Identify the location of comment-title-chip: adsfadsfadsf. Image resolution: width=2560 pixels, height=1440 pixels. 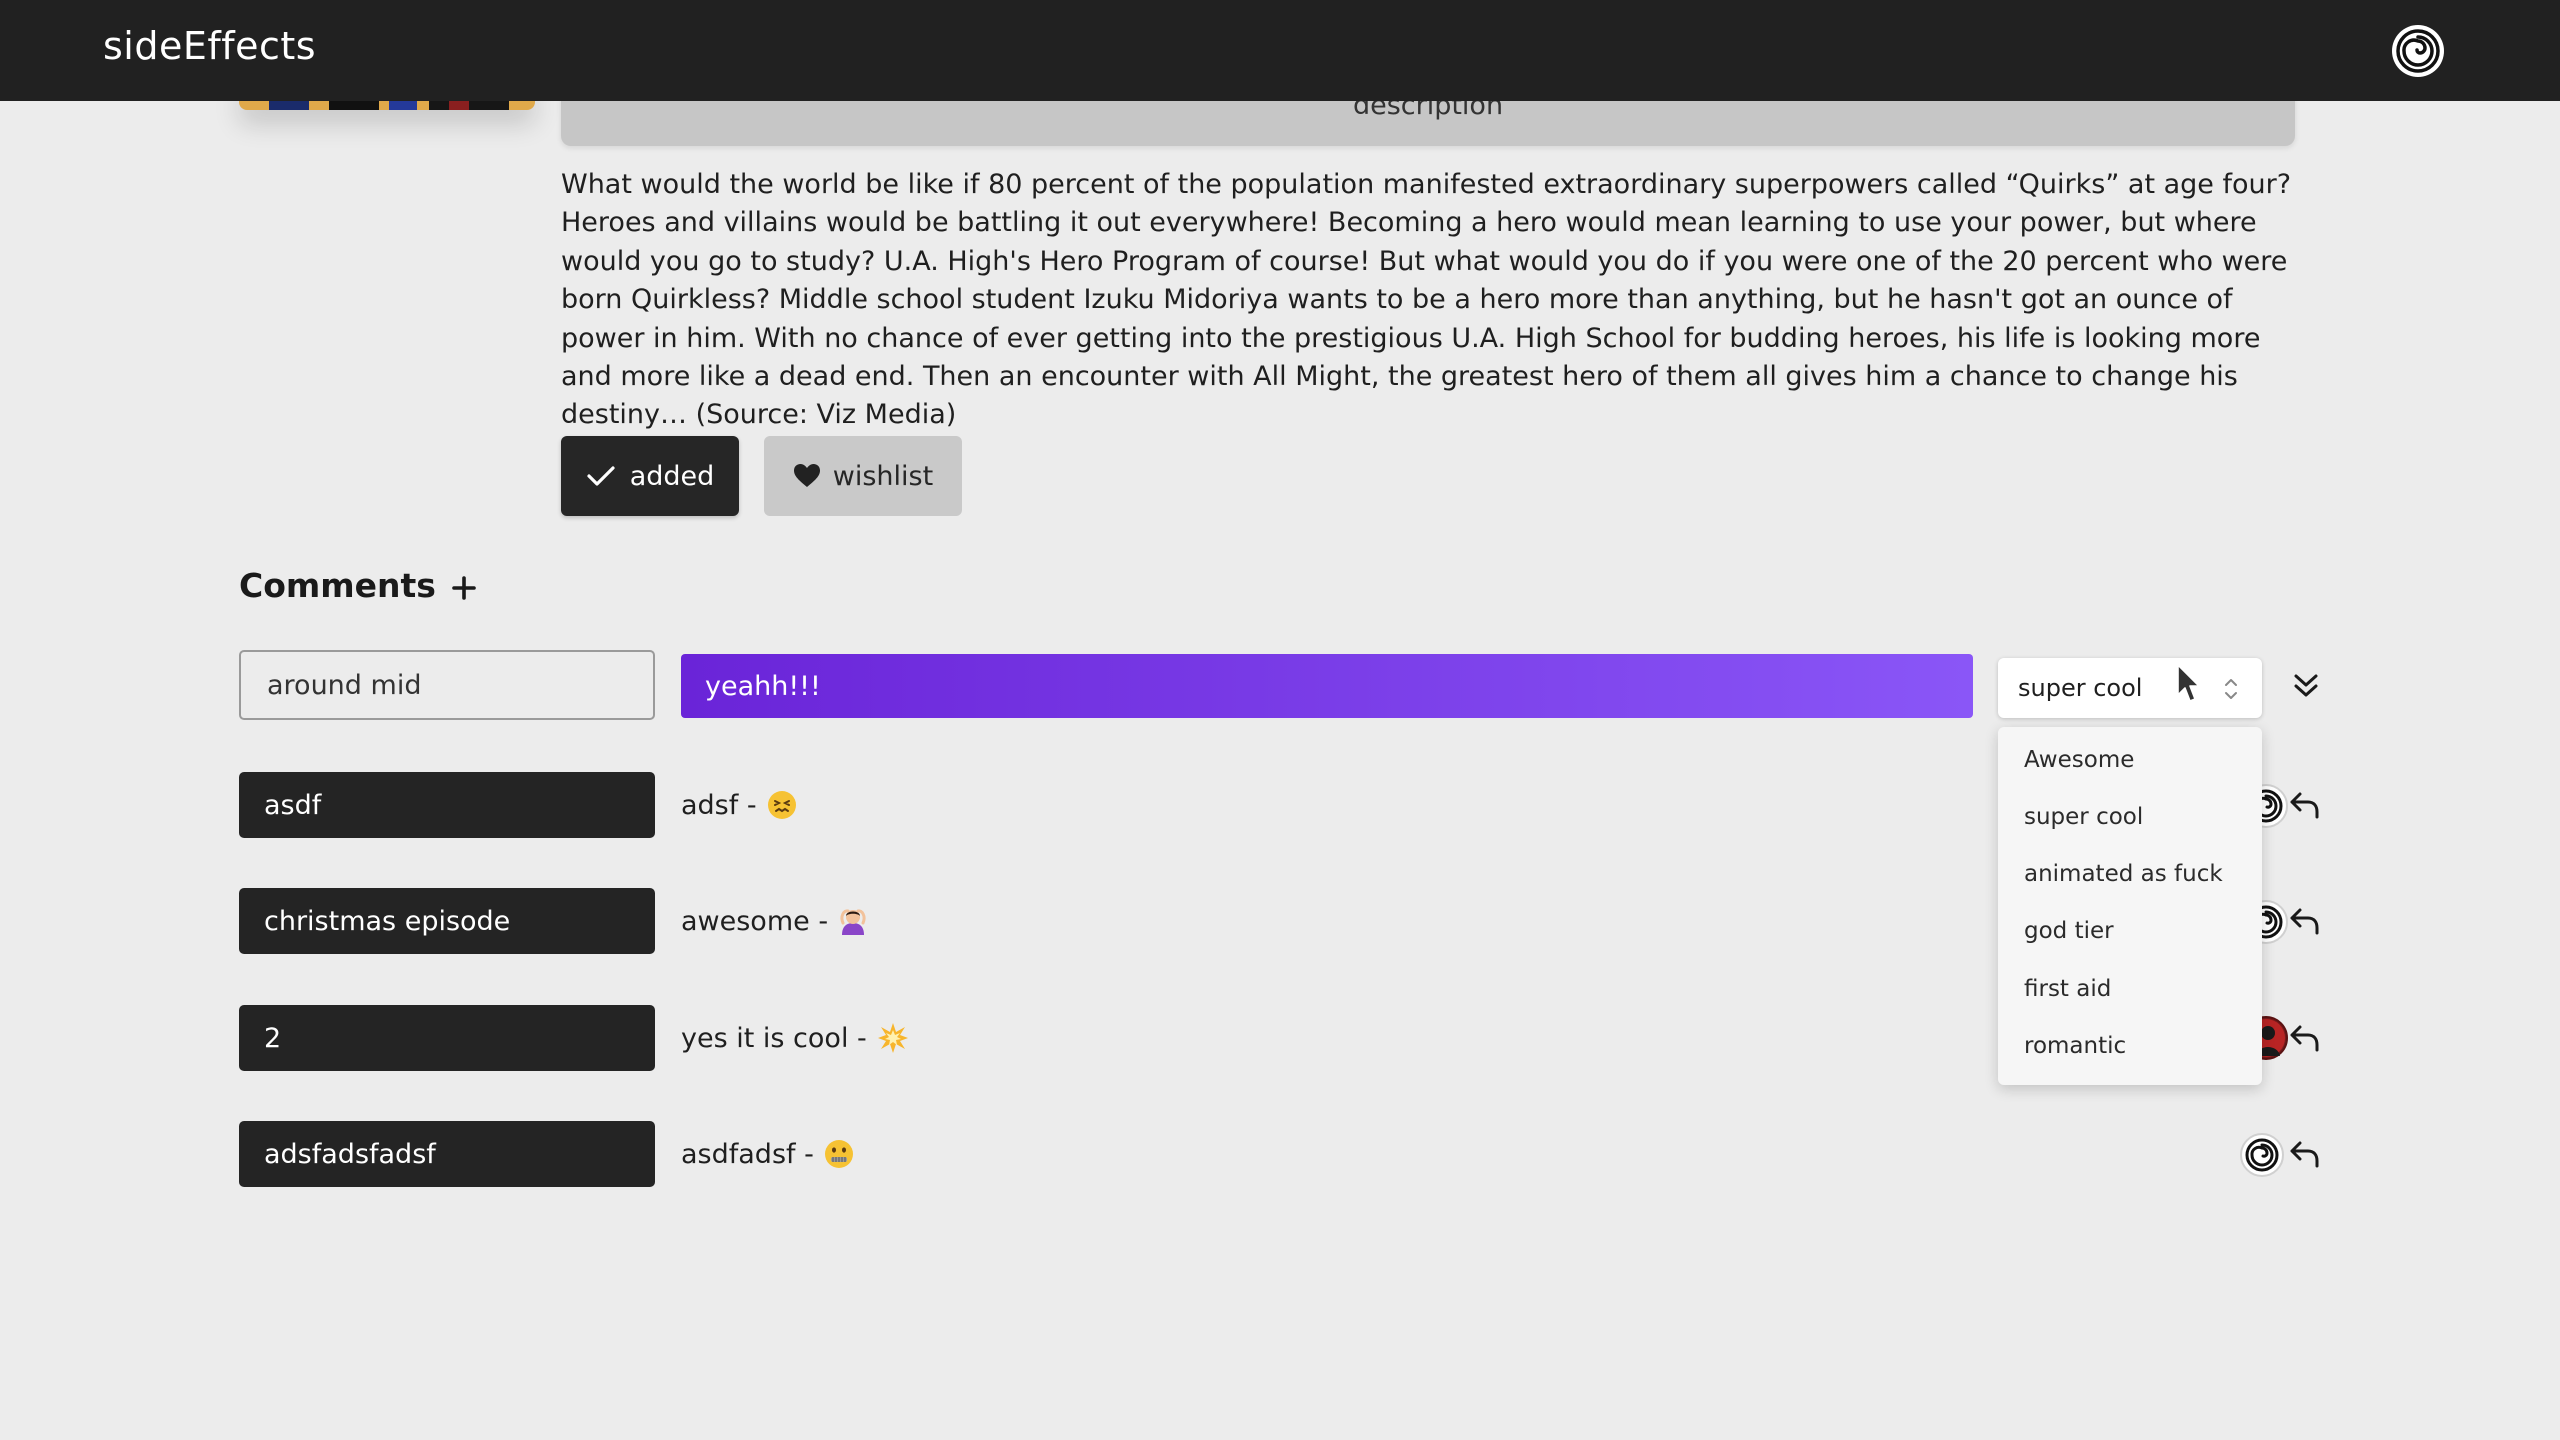
(447, 1154).